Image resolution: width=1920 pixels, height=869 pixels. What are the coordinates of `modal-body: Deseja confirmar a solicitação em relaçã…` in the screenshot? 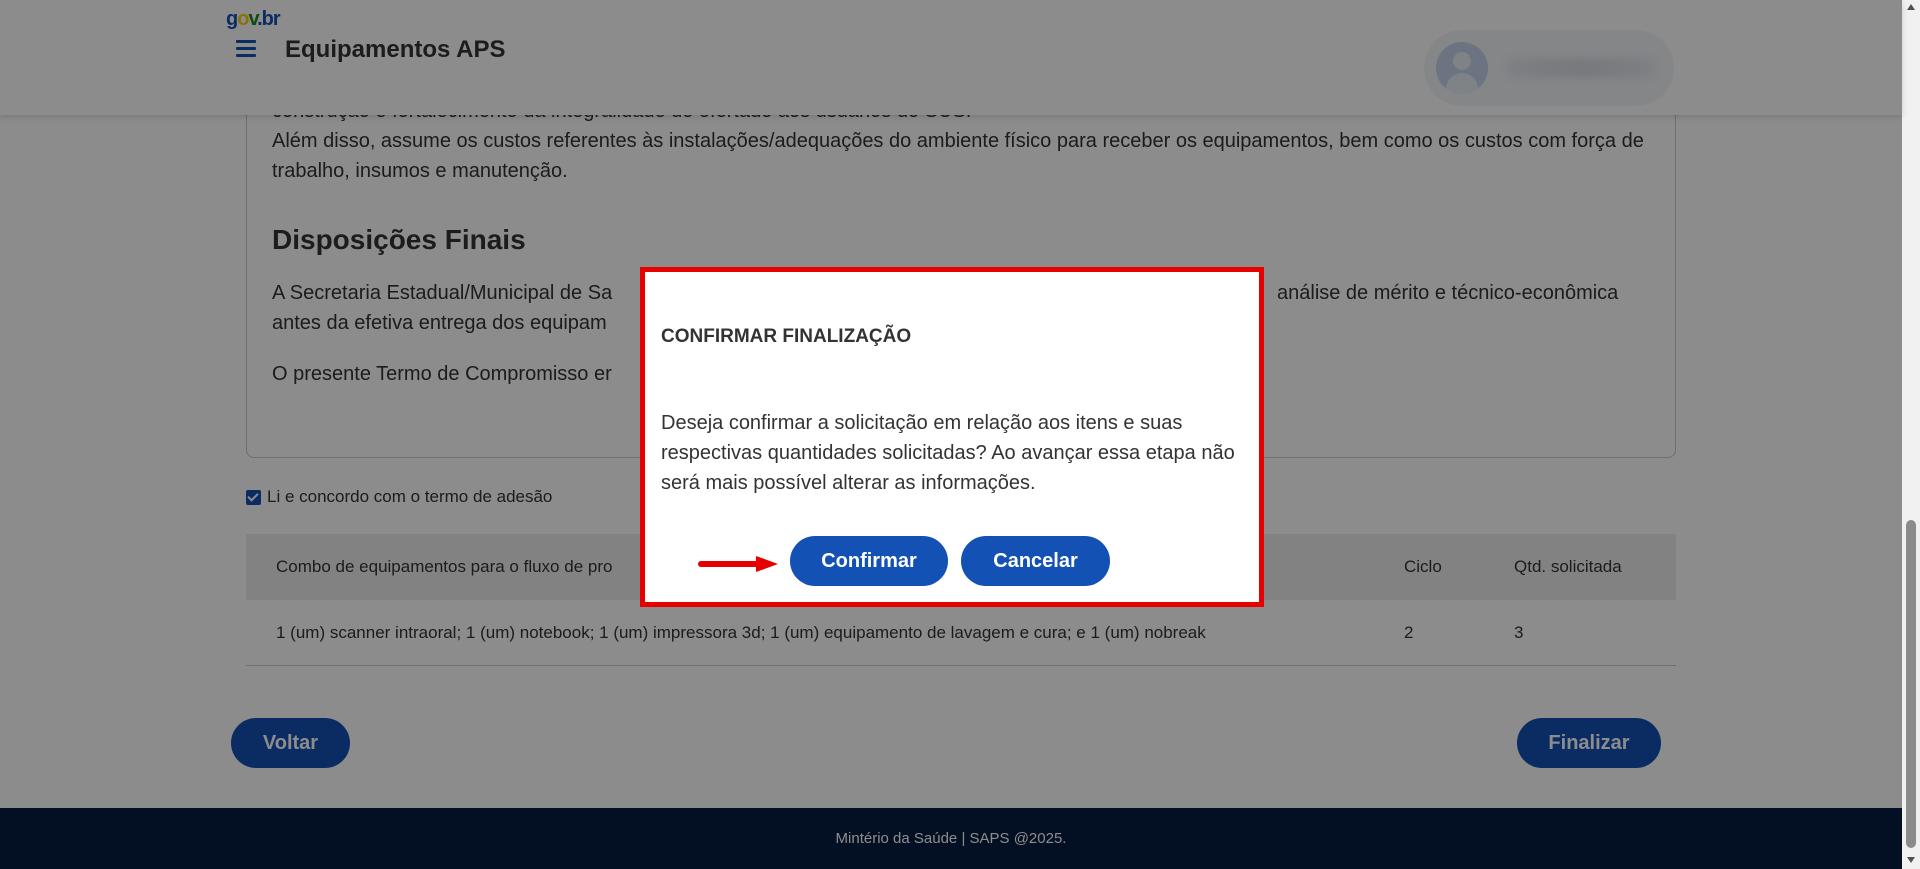 It's located at (948, 453).